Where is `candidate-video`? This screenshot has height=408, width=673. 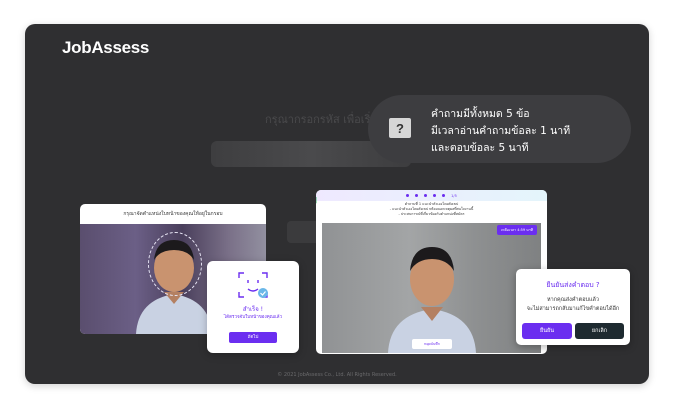 candidate-video is located at coordinates (432, 300).